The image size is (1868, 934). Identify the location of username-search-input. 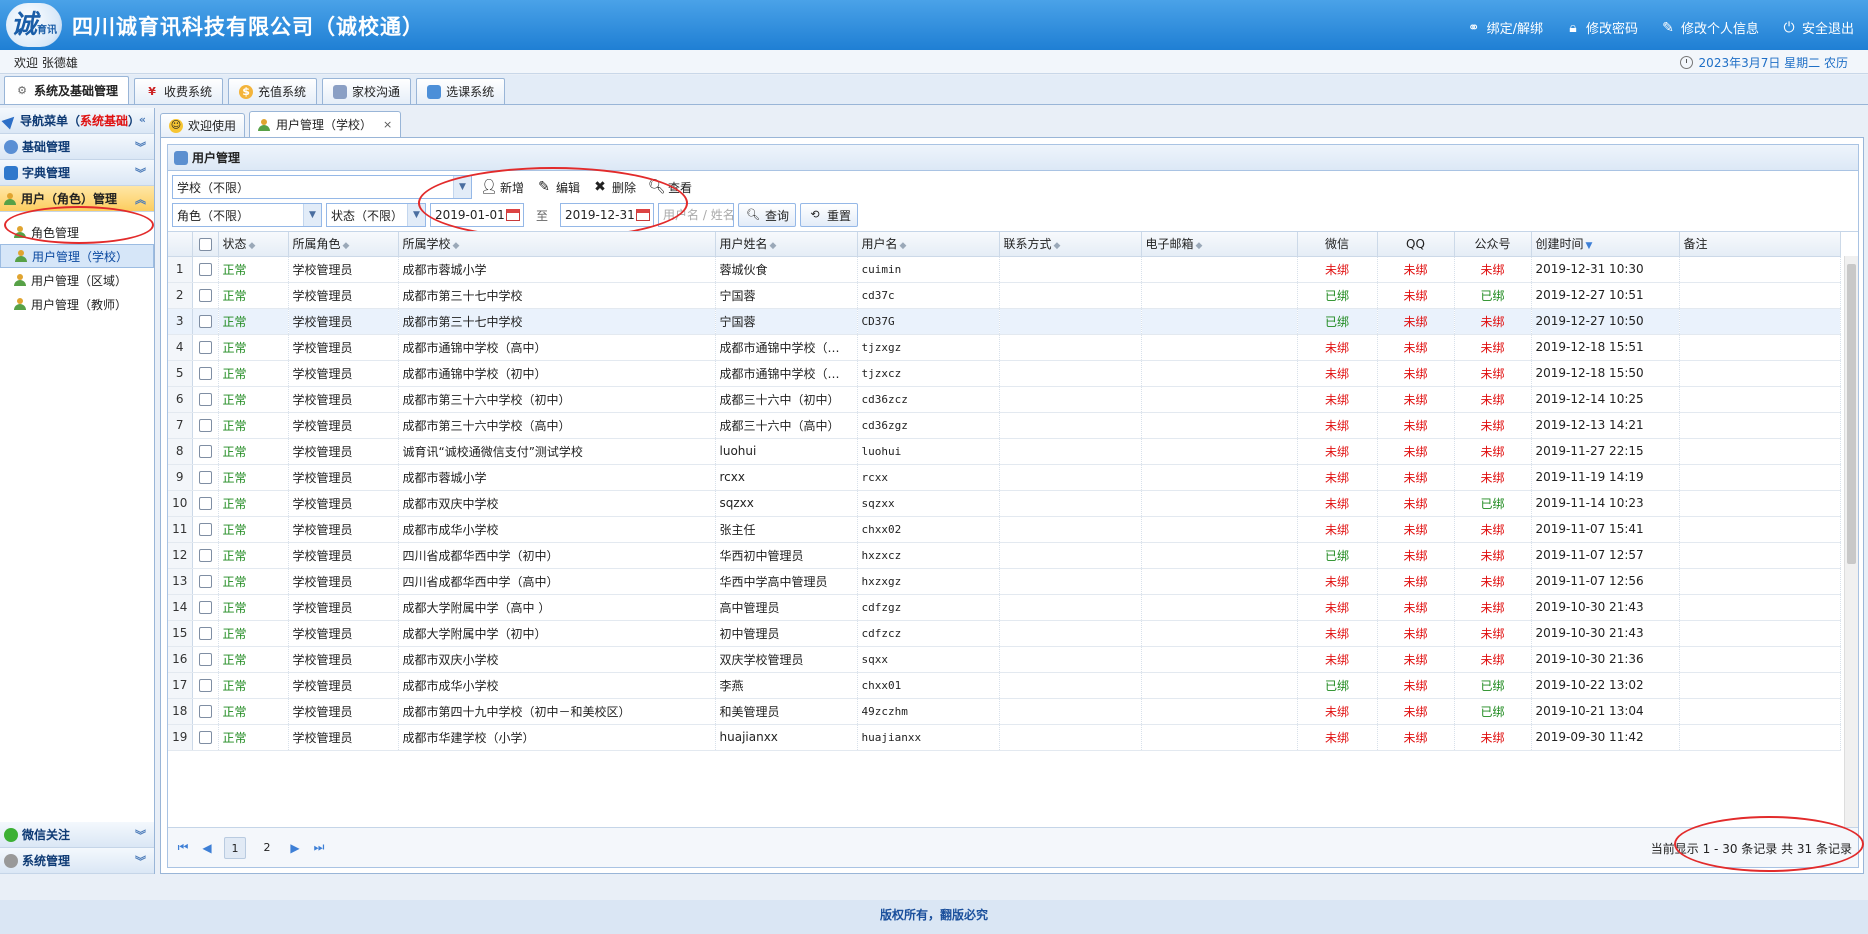
(696, 215).